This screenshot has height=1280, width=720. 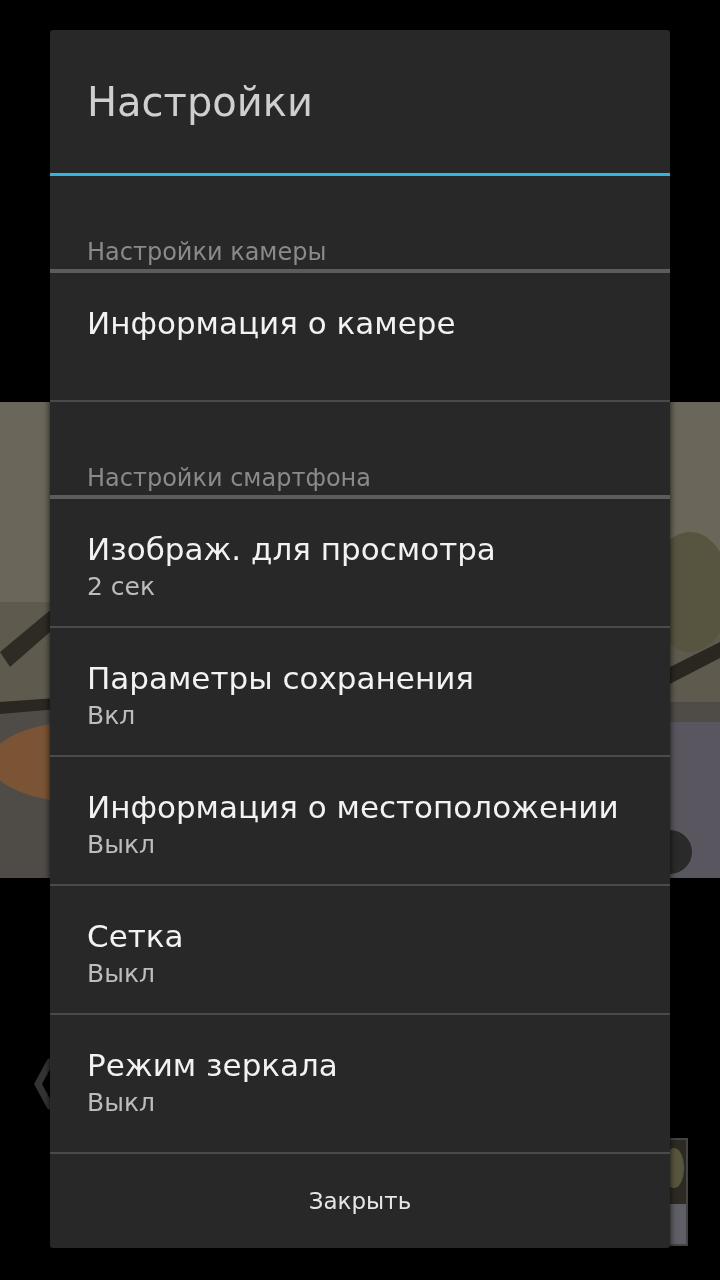 I want to click on section-header: Настройки камеры, so click(x=207, y=252).